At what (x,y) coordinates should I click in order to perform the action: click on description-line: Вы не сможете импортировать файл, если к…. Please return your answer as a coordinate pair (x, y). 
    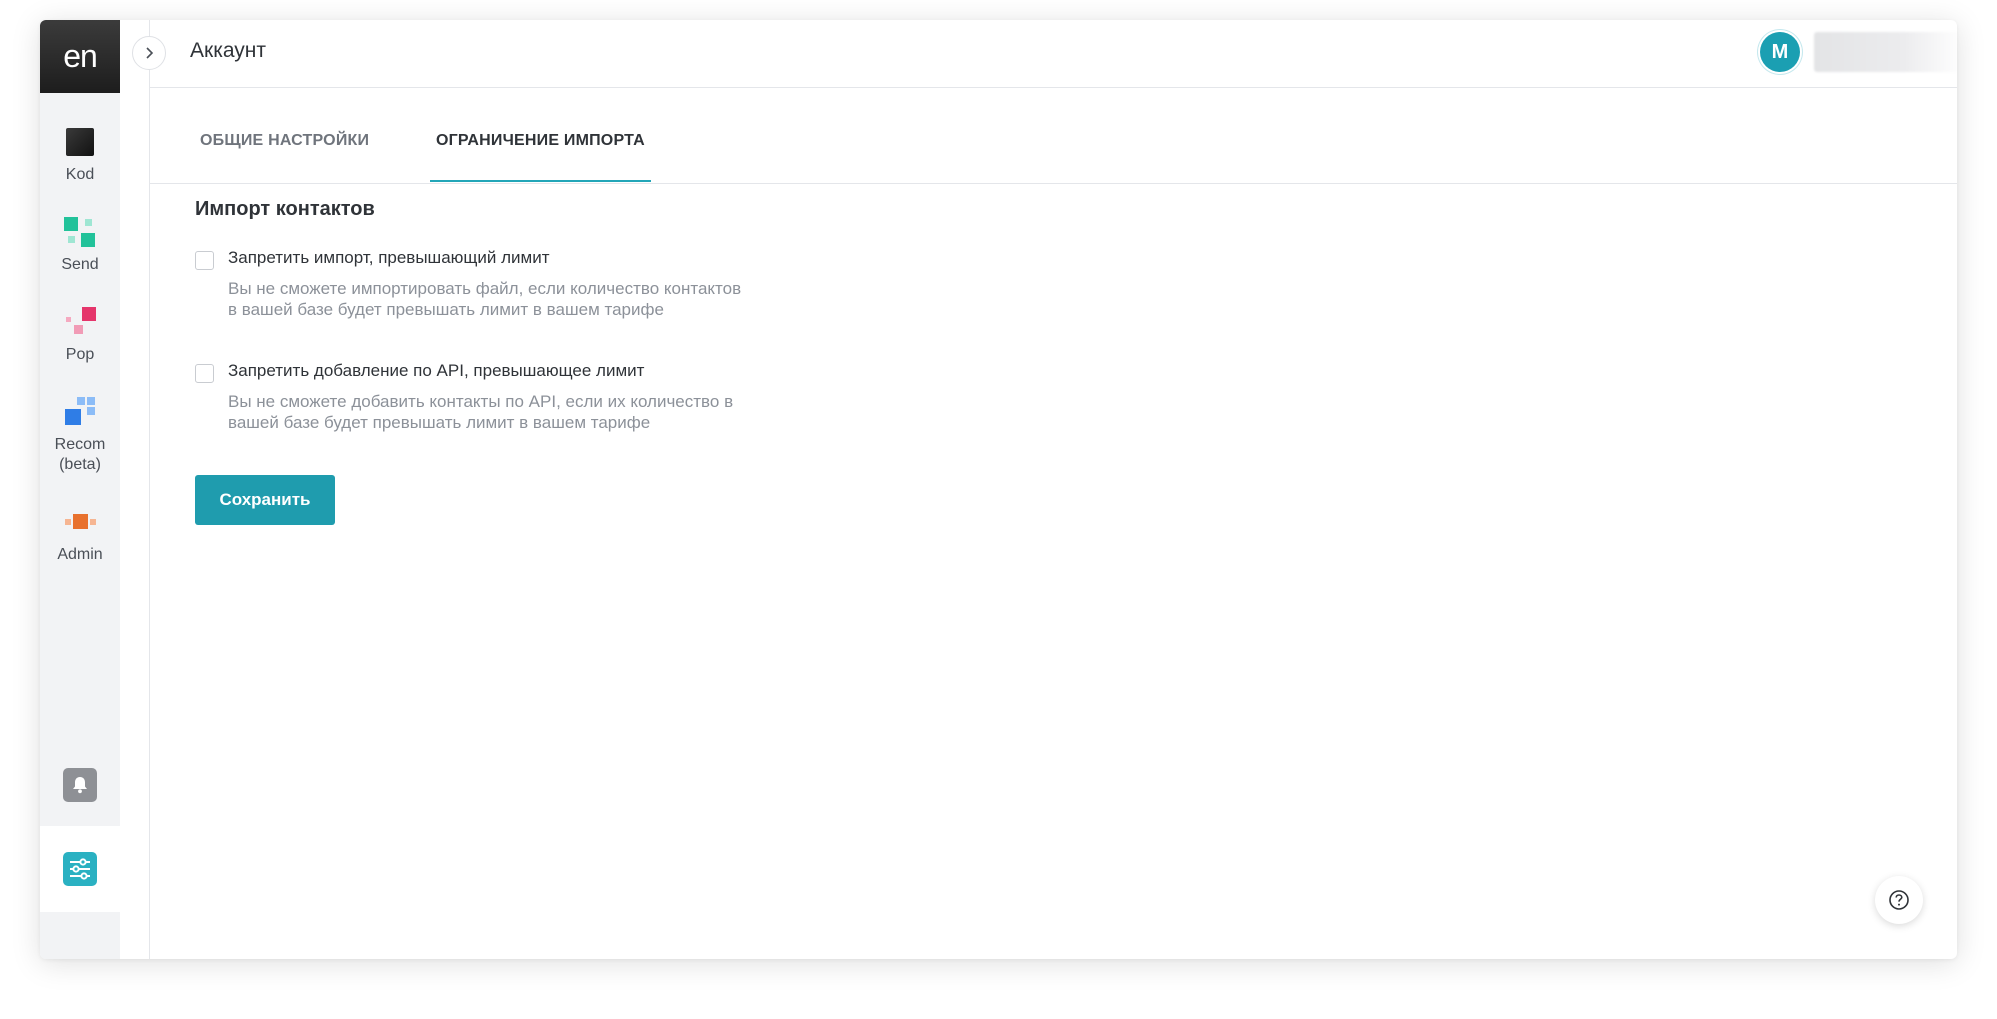
    Looking at the image, I should click on (485, 288).